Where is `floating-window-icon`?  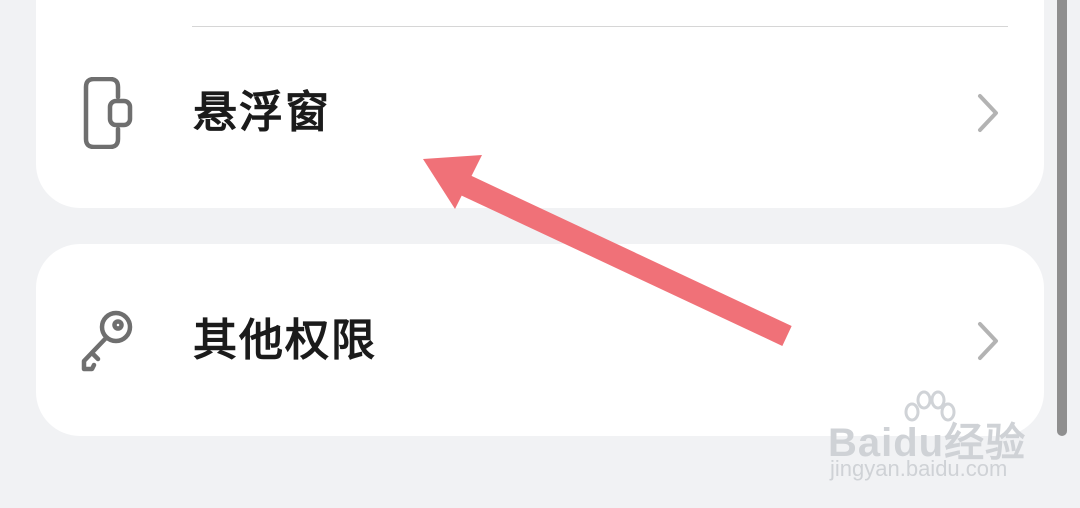
floating-window-icon is located at coordinates (108, 113).